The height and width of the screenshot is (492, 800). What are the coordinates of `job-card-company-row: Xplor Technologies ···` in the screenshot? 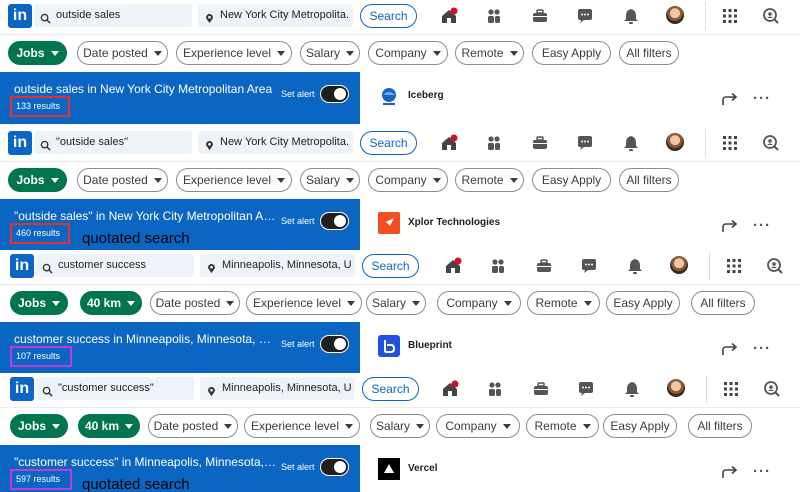 It's located at (580, 225).